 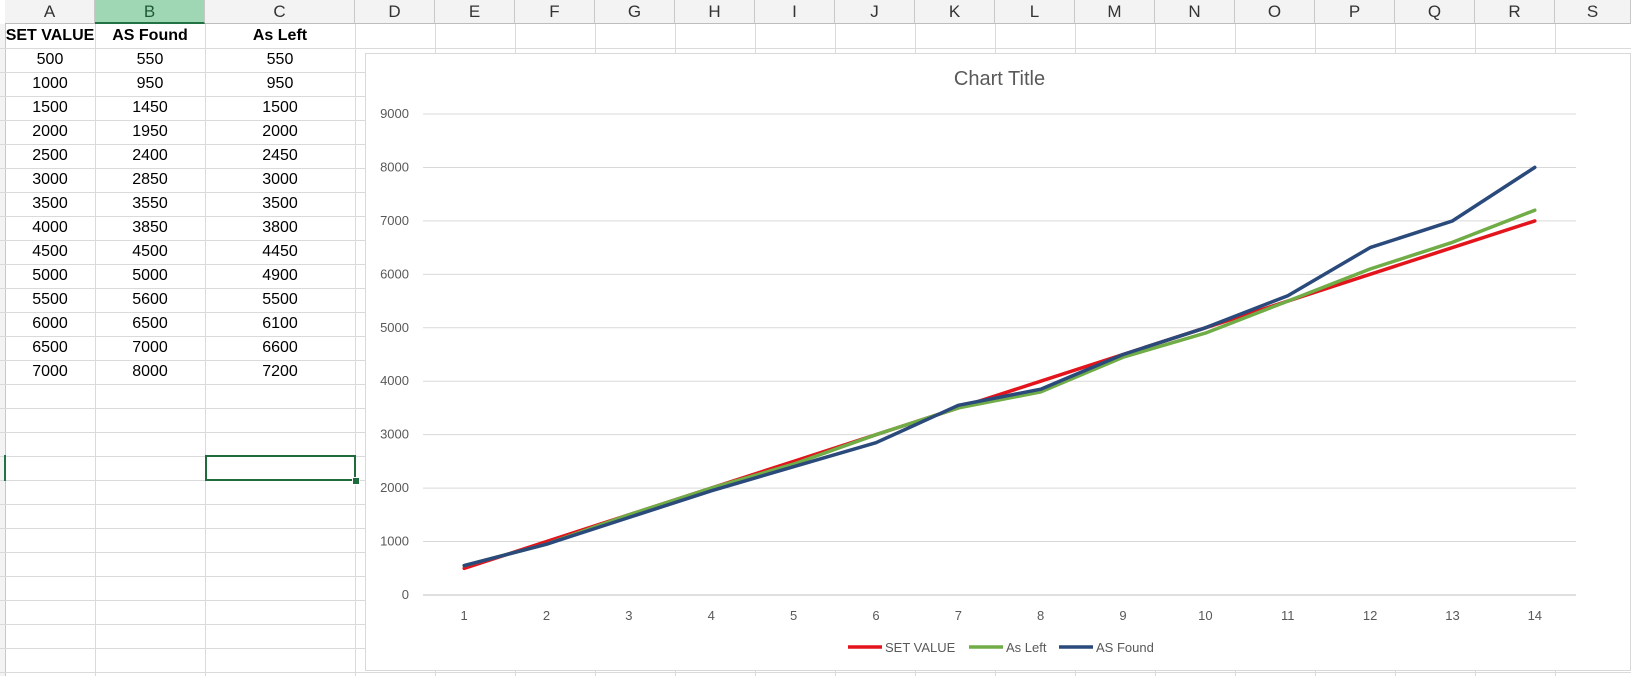 What do you see at coordinates (475, 12) in the screenshot?
I see `column-header-e: E` at bounding box center [475, 12].